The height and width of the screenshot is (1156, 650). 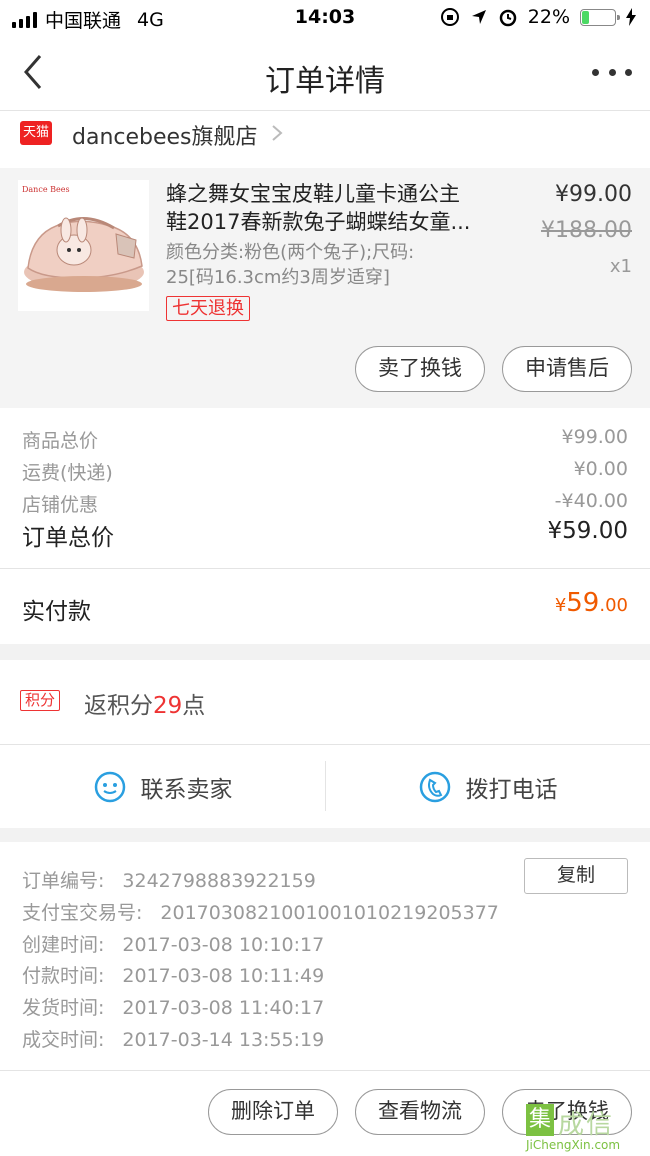 I want to click on more-icon, so click(x=612, y=72).